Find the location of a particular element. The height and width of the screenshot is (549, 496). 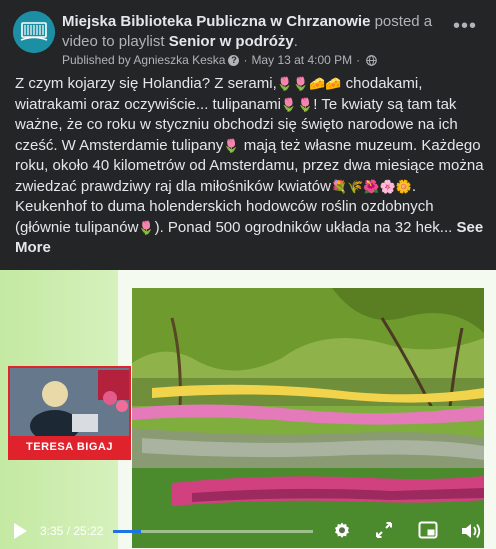

post-text-segment: Z czym kojarzy się Holandia? Z serami, is located at coordinates (146, 83).